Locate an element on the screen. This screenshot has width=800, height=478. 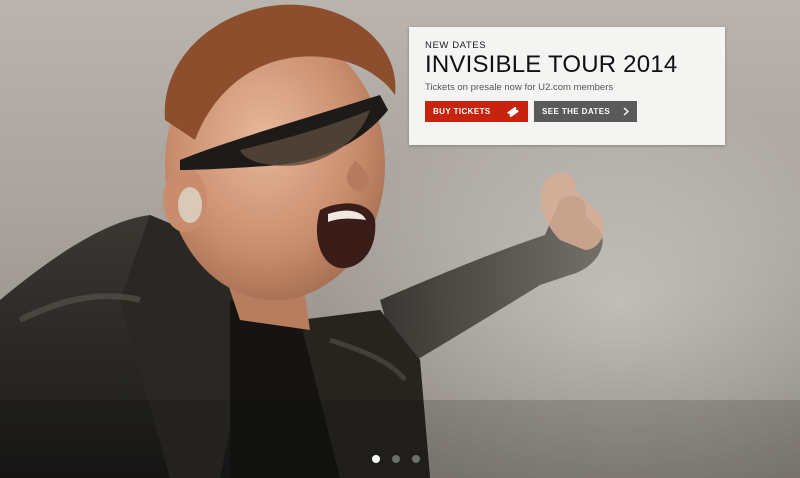
chevron-right-icon is located at coordinates (626, 111).